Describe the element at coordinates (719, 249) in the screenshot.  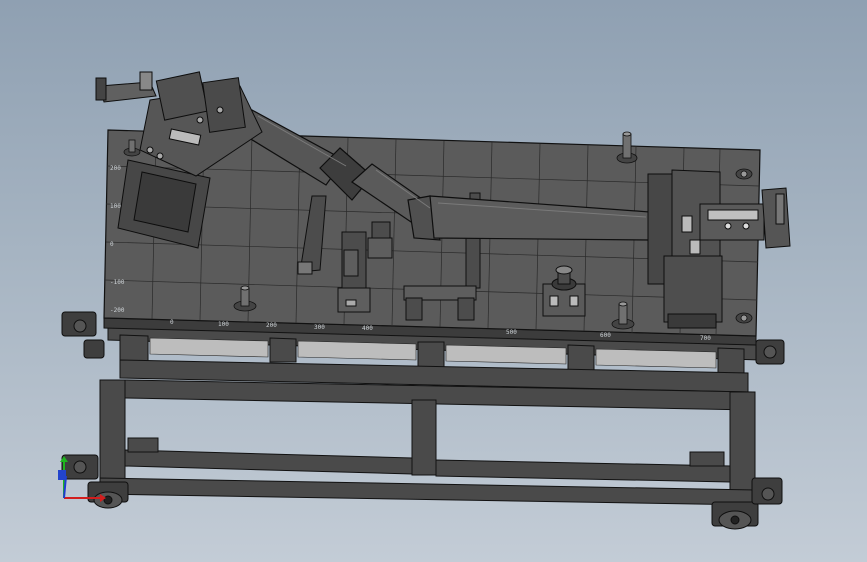
I see `right-clamp-head` at that location.